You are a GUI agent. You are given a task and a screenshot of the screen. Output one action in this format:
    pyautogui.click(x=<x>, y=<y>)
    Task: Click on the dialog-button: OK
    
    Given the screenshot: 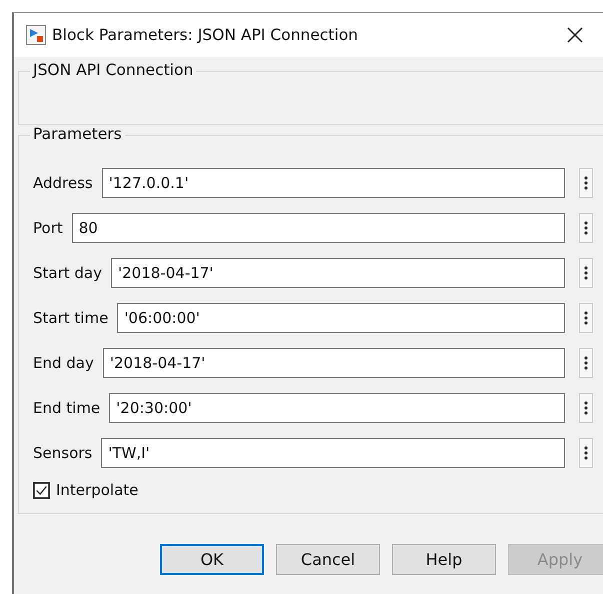 What is the action you would take?
    pyautogui.click(x=212, y=559)
    